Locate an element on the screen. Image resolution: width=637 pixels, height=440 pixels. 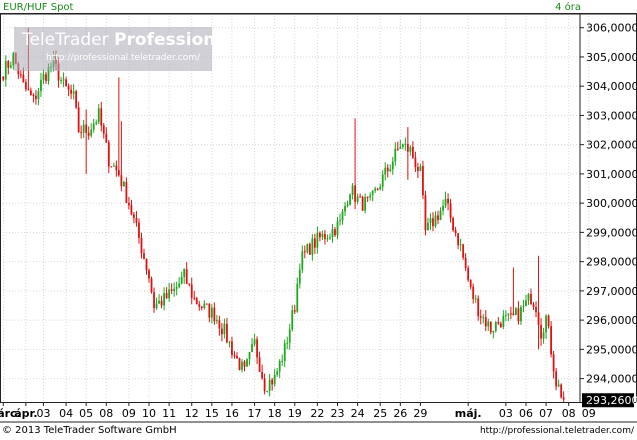
x-tick-label: 24 is located at coordinates (358, 413).